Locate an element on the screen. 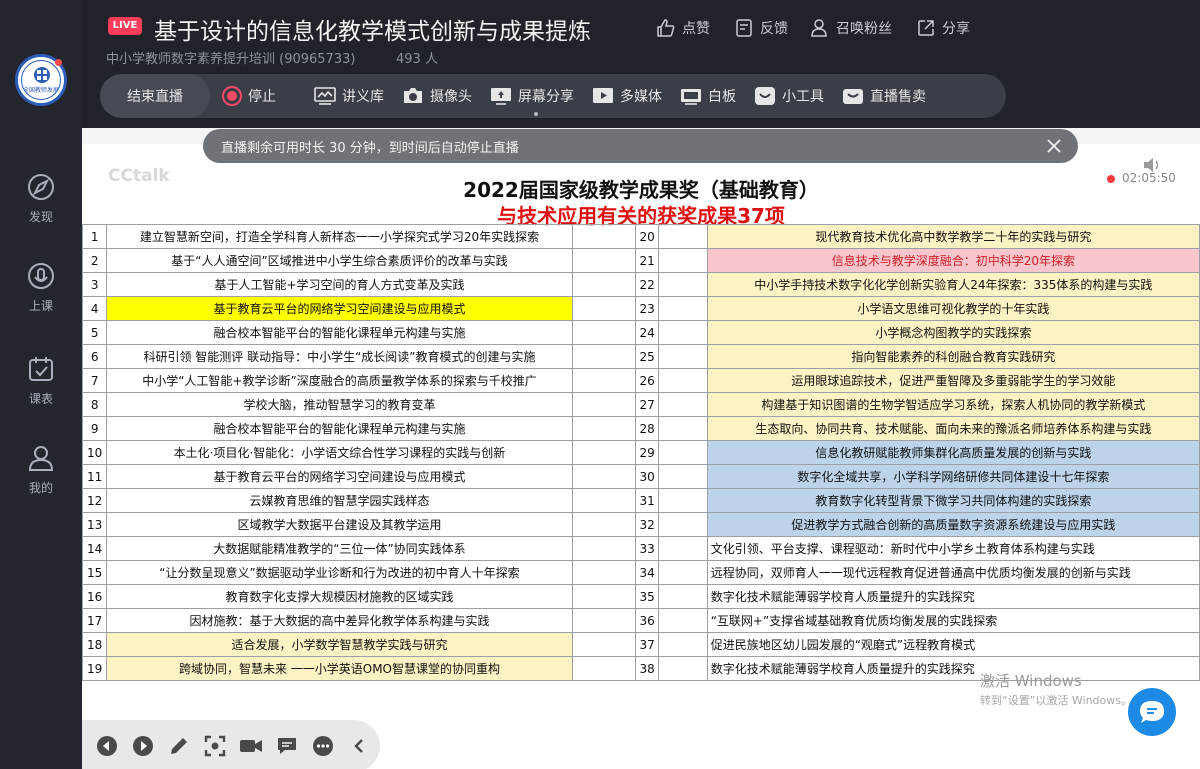 The width and height of the screenshot is (1200, 769). recording-dot is located at coordinates (1111, 179).